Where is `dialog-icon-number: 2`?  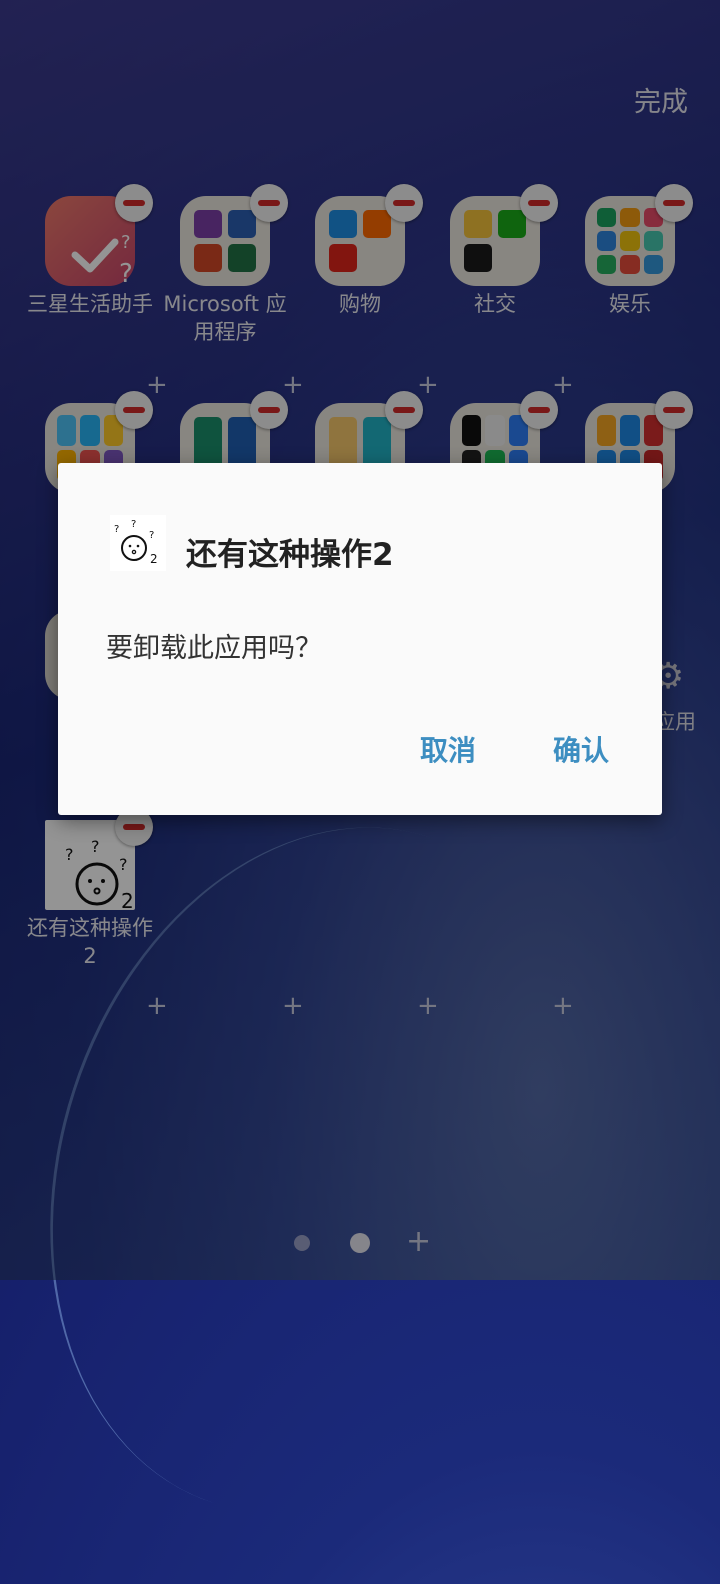 dialog-icon-number: 2 is located at coordinates (154, 559).